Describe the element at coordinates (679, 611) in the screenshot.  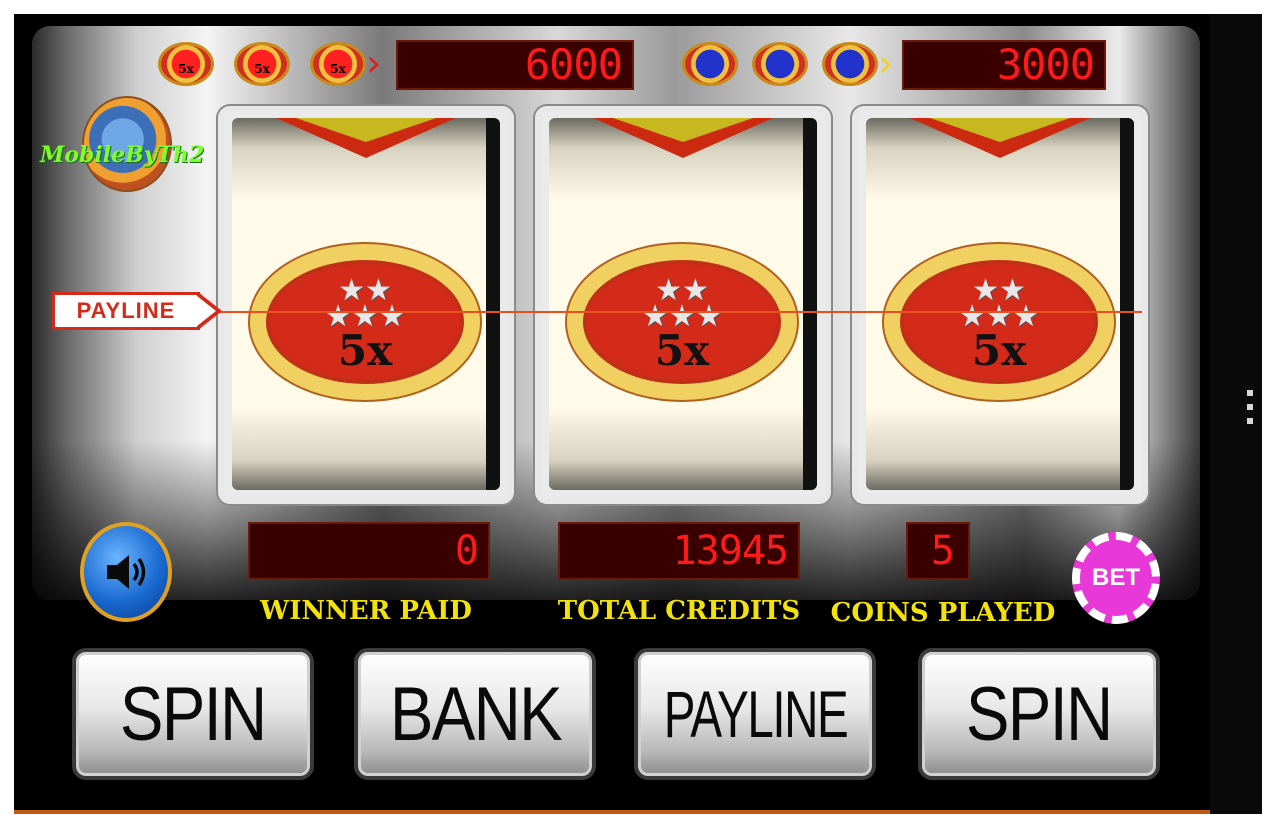
I see `total-credits-label: TOTAL CREDITS` at that location.